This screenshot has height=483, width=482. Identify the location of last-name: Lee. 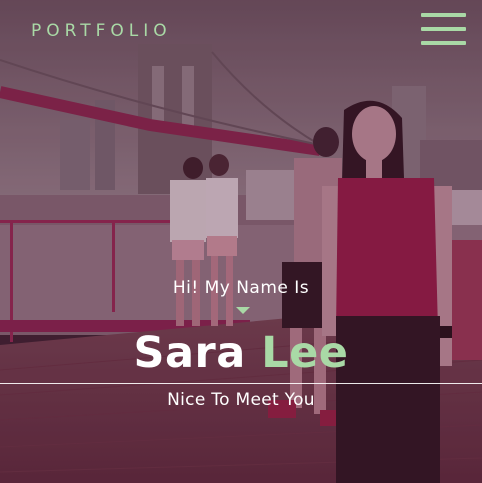
(305, 353).